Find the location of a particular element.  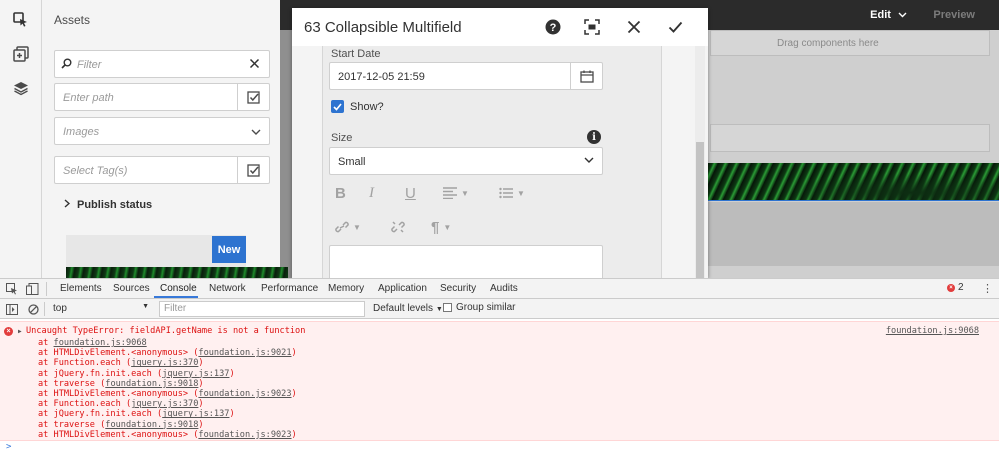

tab-memory: Memory is located at coordinates (346, 288).